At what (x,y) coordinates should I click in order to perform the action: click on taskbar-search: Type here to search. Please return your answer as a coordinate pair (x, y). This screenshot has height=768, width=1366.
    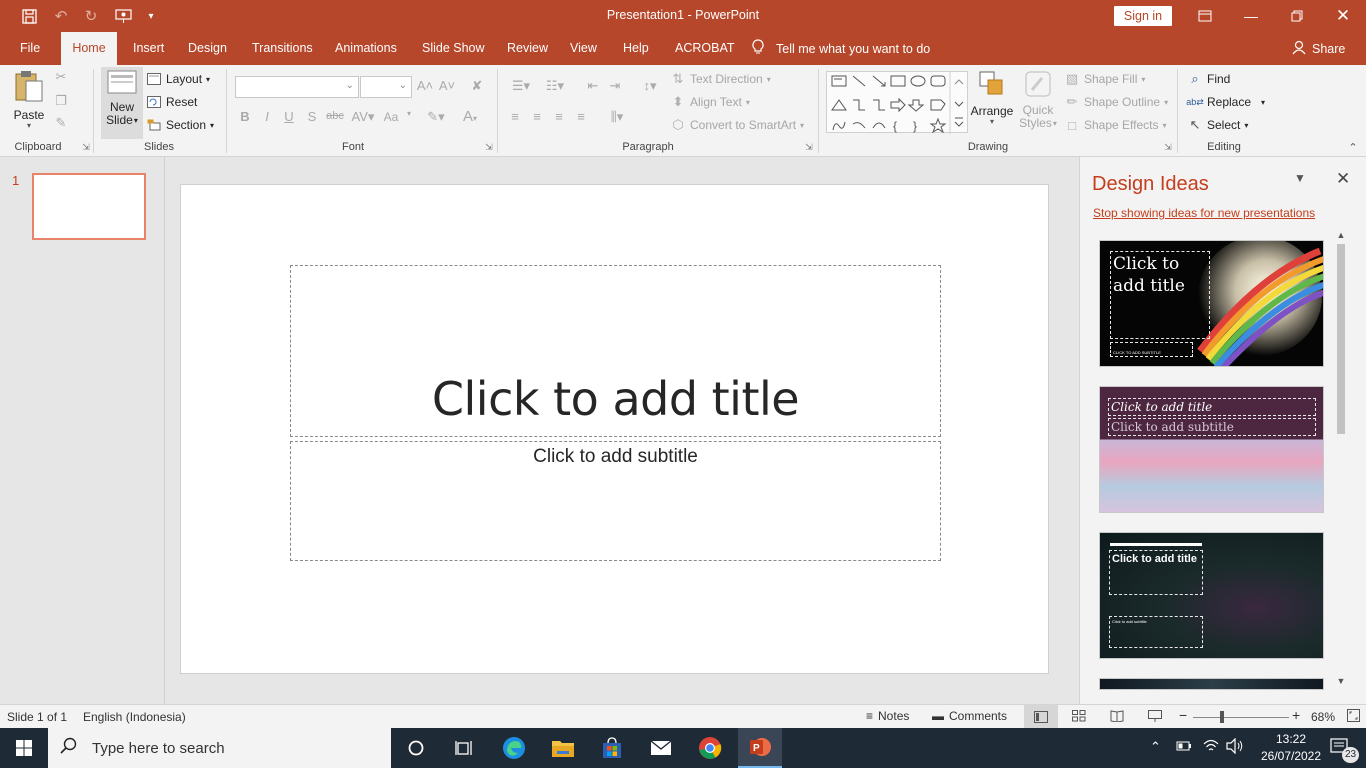
    Looking at the image, I should click on (219, 748).